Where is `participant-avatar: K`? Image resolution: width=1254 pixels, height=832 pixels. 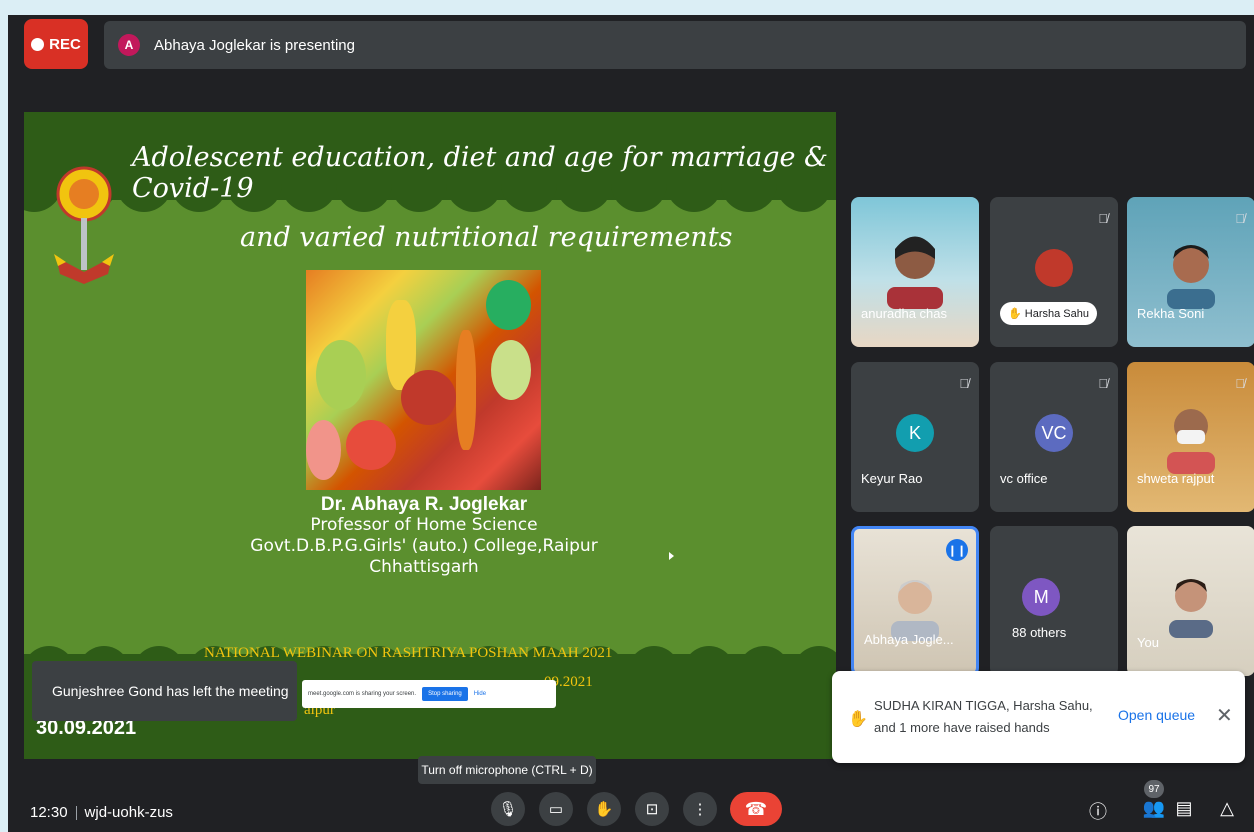 participant-avatar: K is located at coordinates (915, 433).